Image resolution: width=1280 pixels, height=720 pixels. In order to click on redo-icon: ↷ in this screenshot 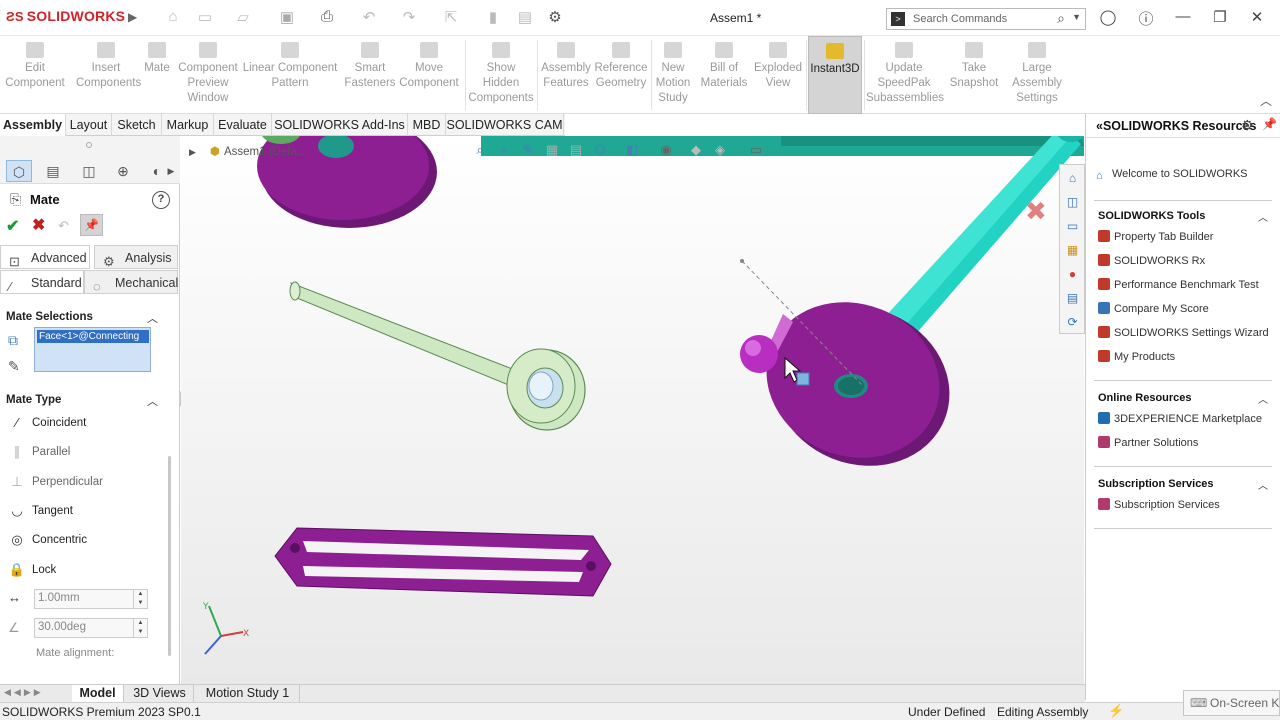, I will do `click(409, 18)`.